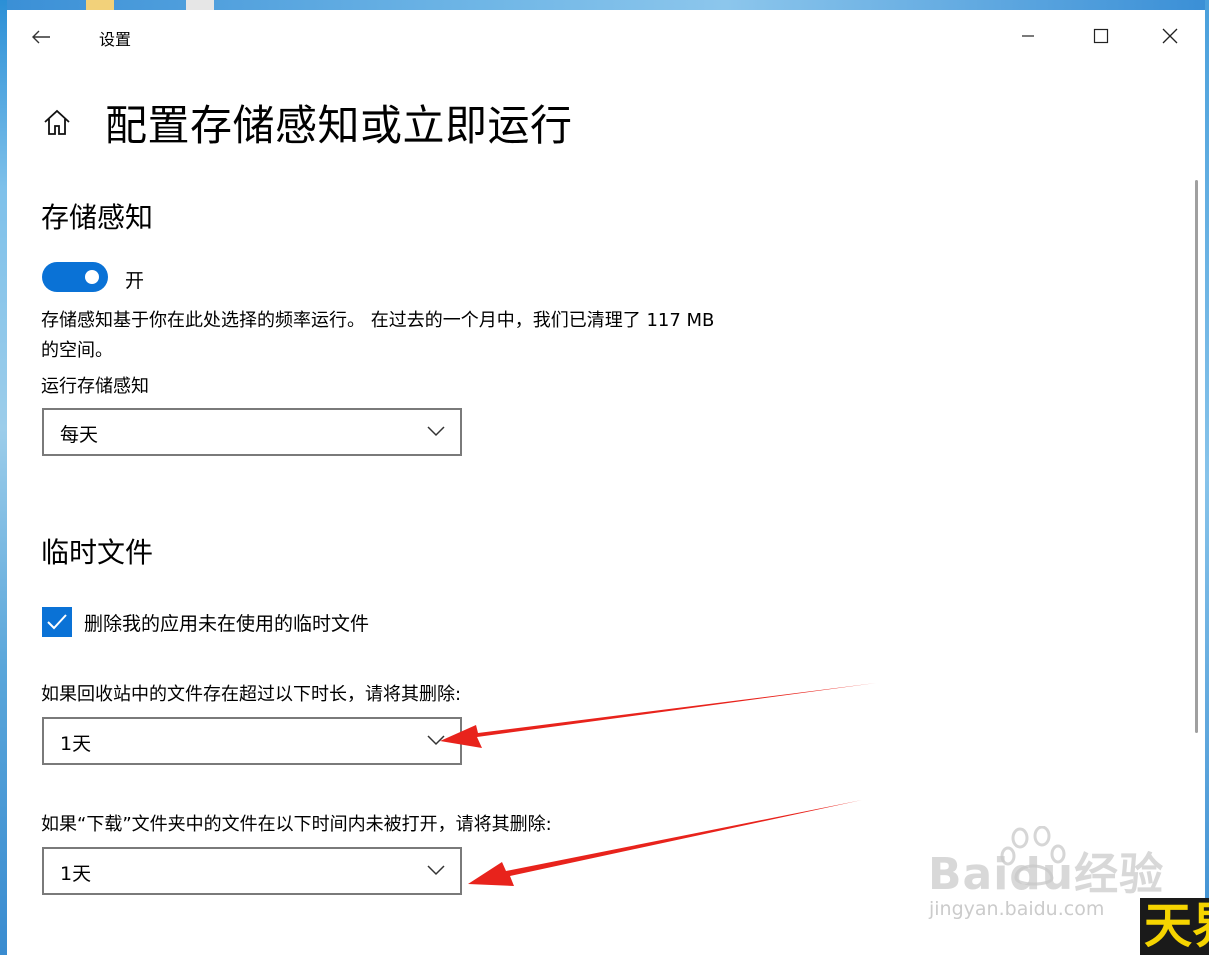 The height and width of the screenshot is (955, 1209). Describe the element at coordinates (79, 435) in the screenshot. I see `dropdown-value: 每天` at that location.